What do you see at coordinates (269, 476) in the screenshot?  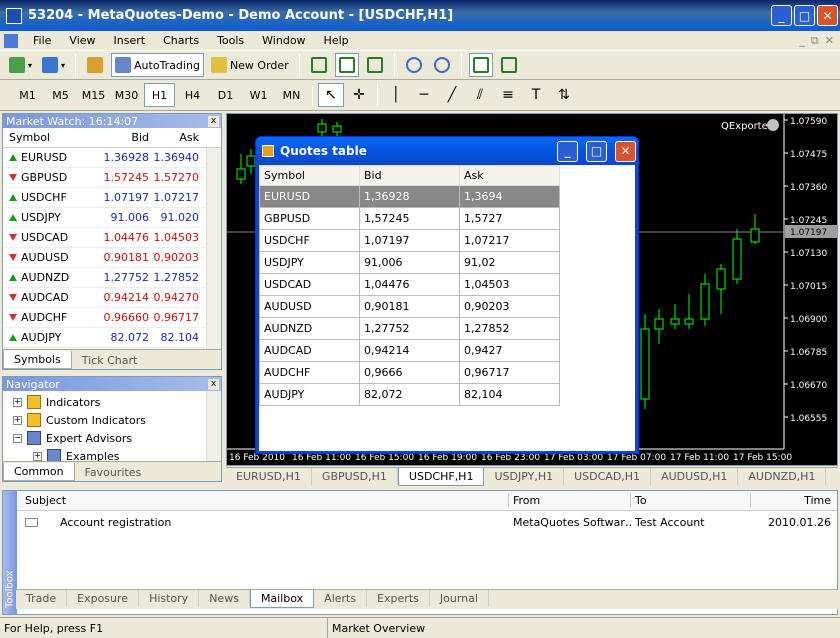 I see `chart-tab: EURUSD,H1` at bounding box center [269, 476].